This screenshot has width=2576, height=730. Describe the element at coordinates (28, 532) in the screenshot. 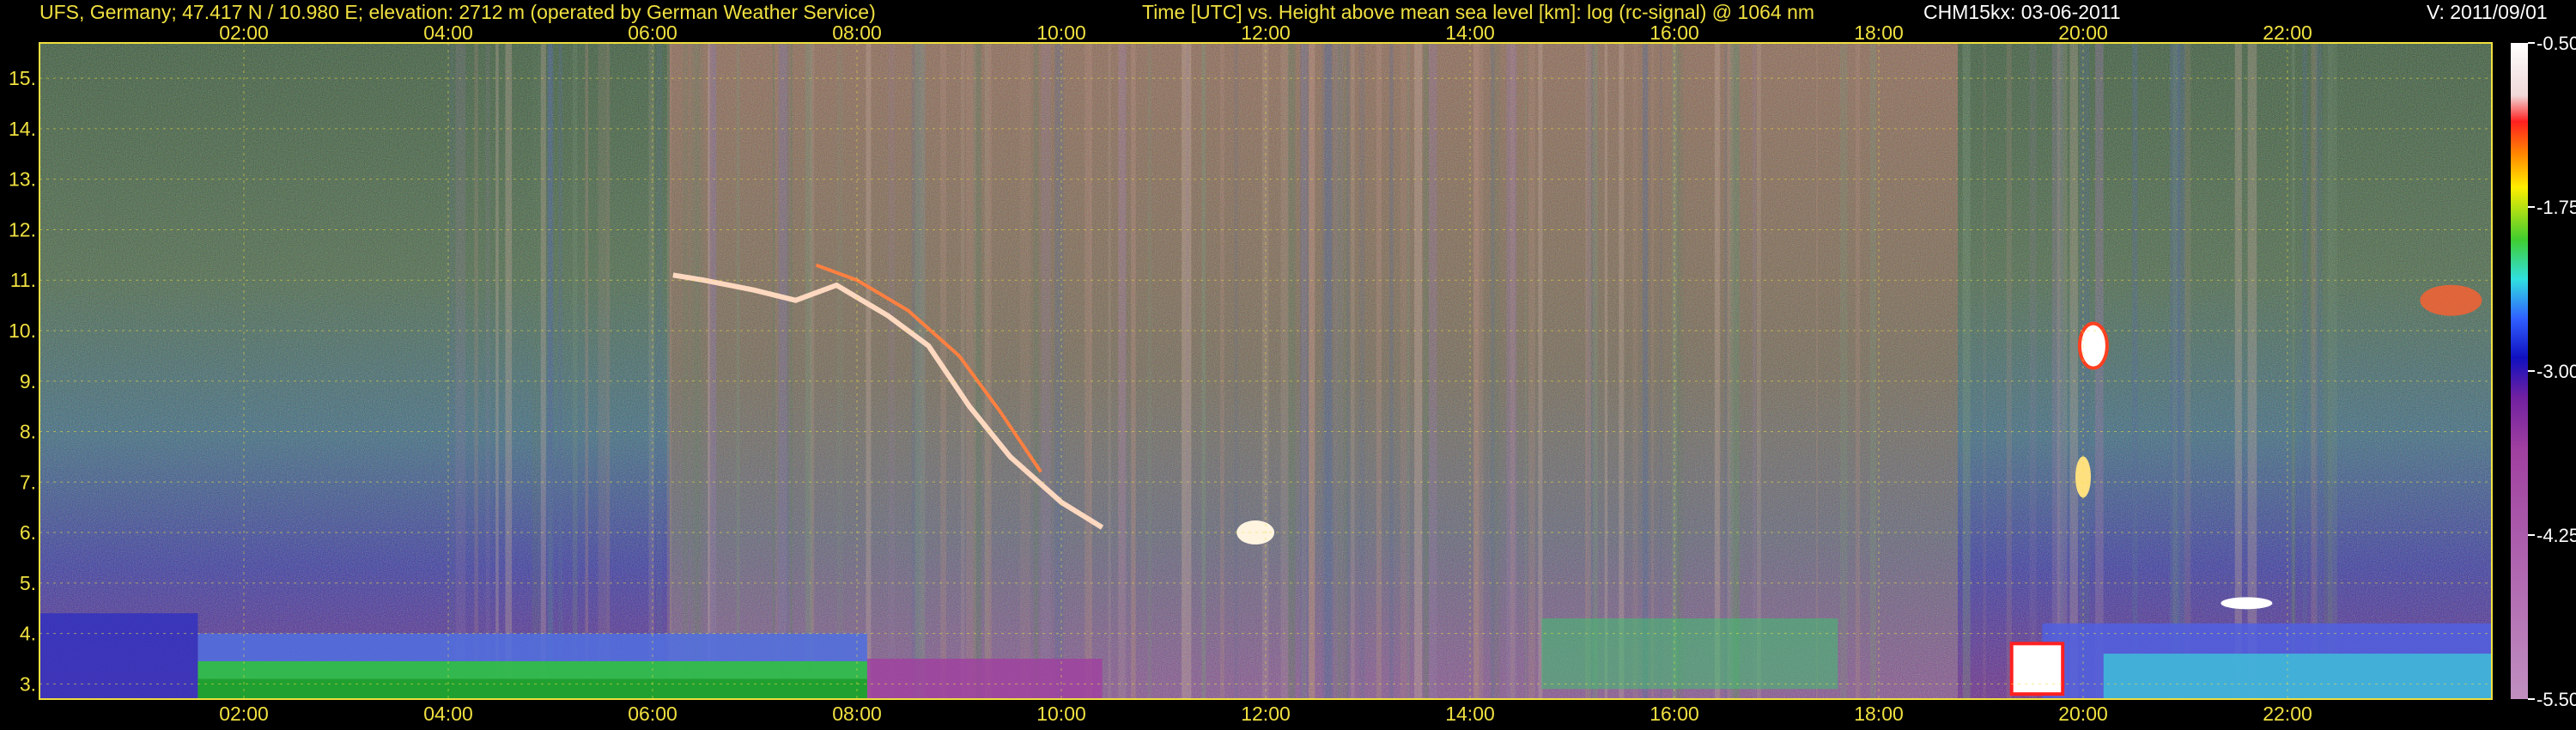

I see `y-tick-label: 6.` at that location.